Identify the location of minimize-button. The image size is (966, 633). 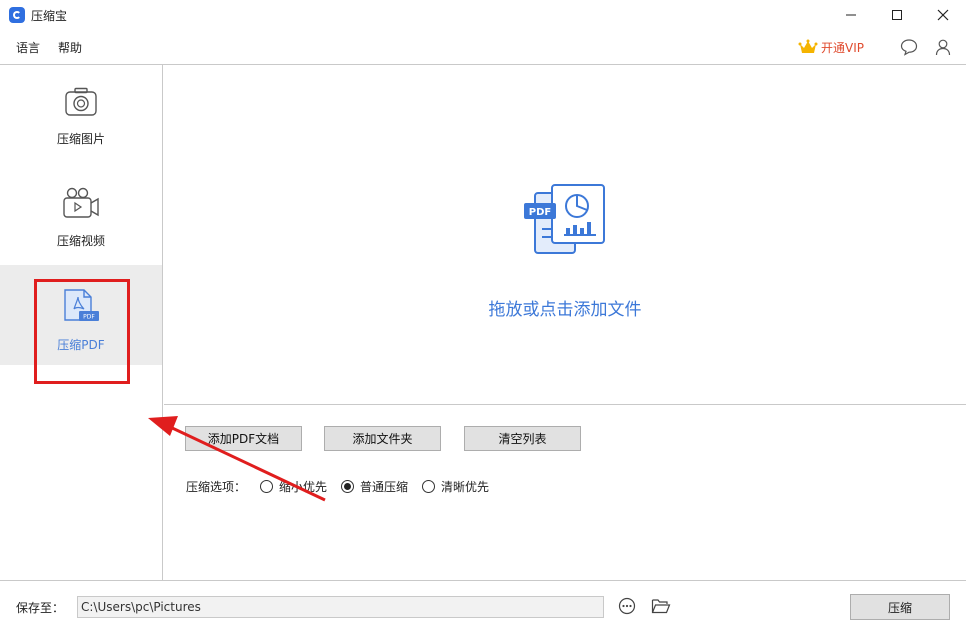
(851, 15).